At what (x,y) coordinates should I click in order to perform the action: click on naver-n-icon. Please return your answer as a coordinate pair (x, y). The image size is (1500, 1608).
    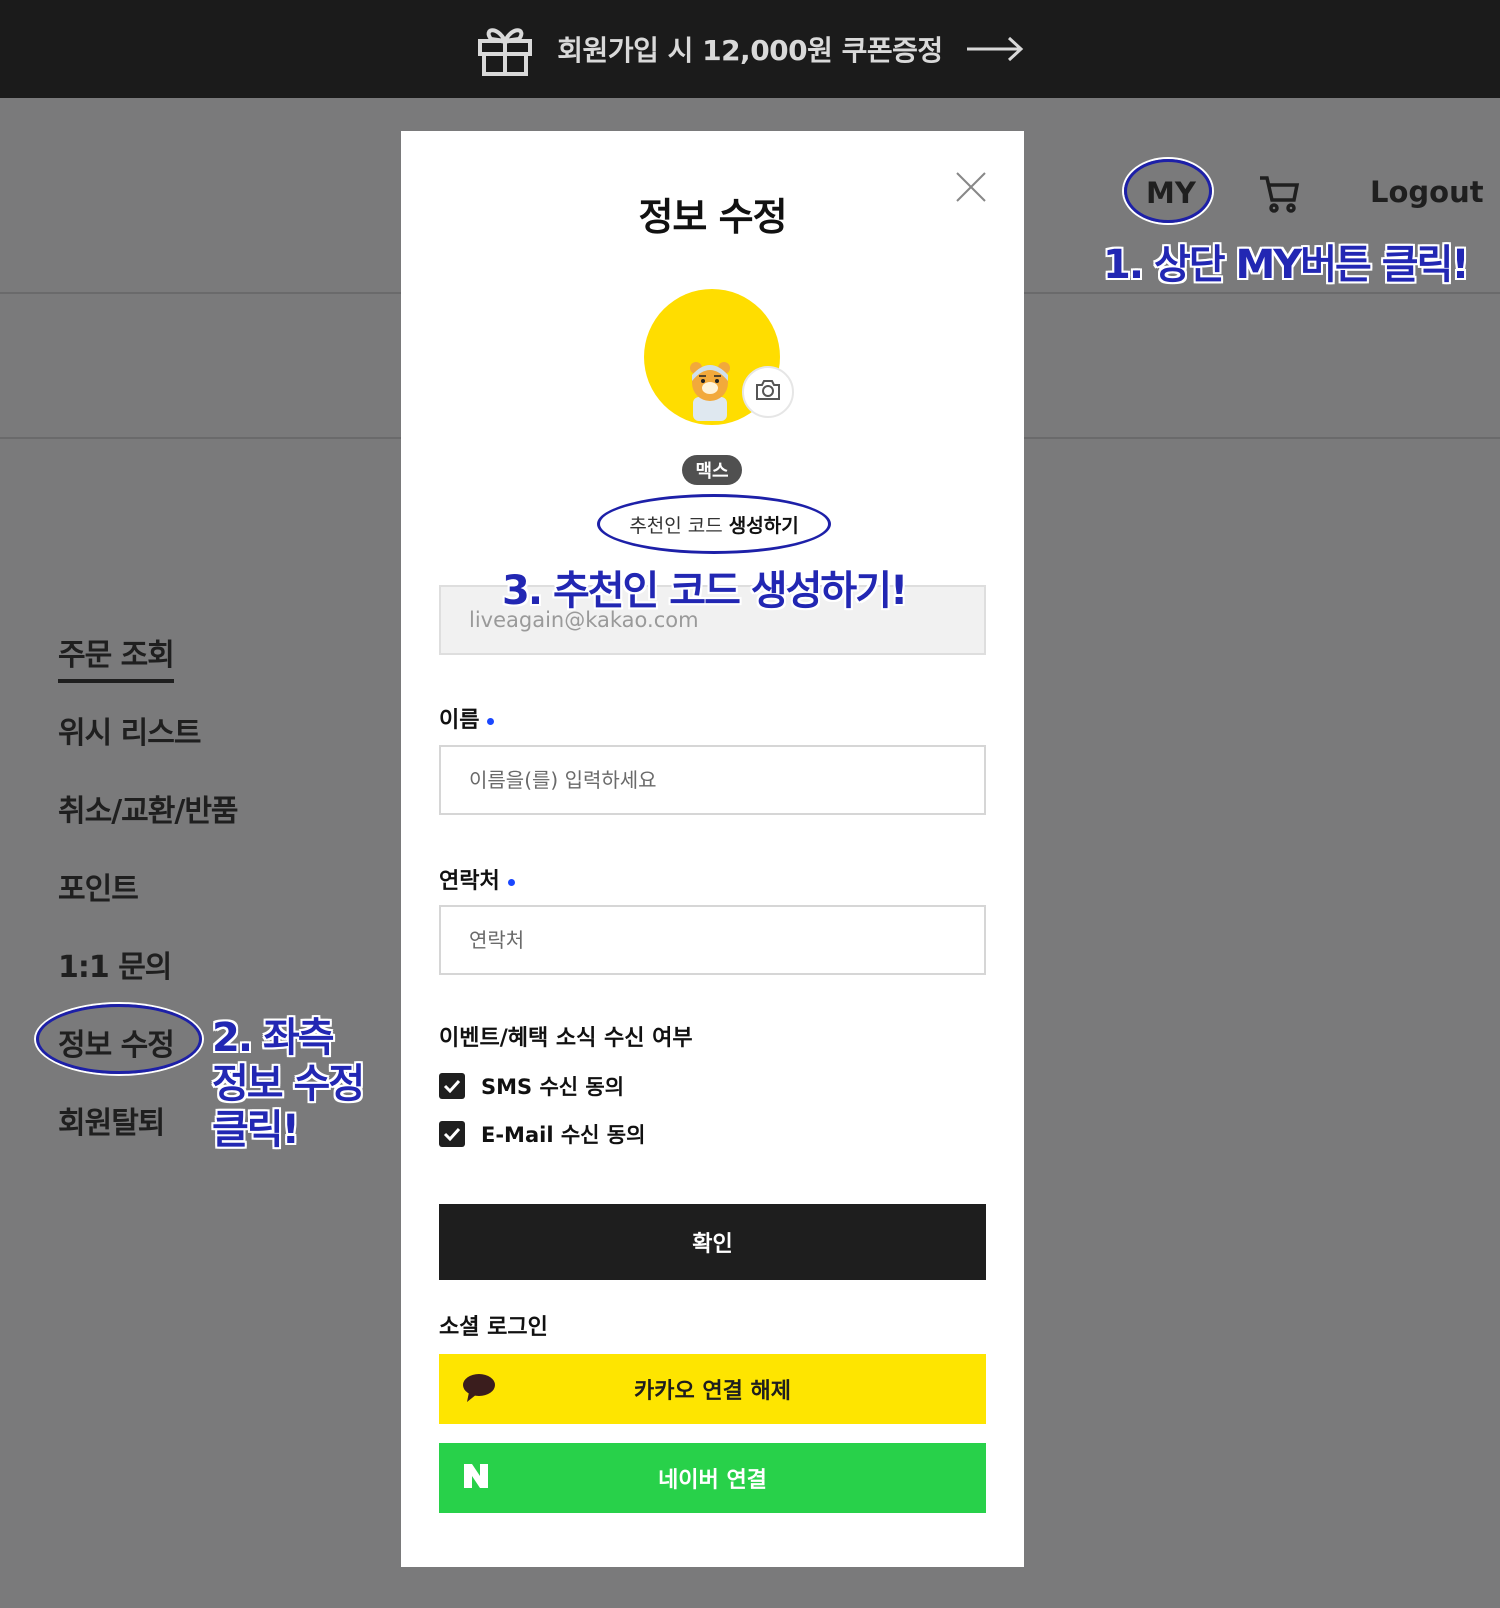
    Looking at the image, I should click on (476, 1479).